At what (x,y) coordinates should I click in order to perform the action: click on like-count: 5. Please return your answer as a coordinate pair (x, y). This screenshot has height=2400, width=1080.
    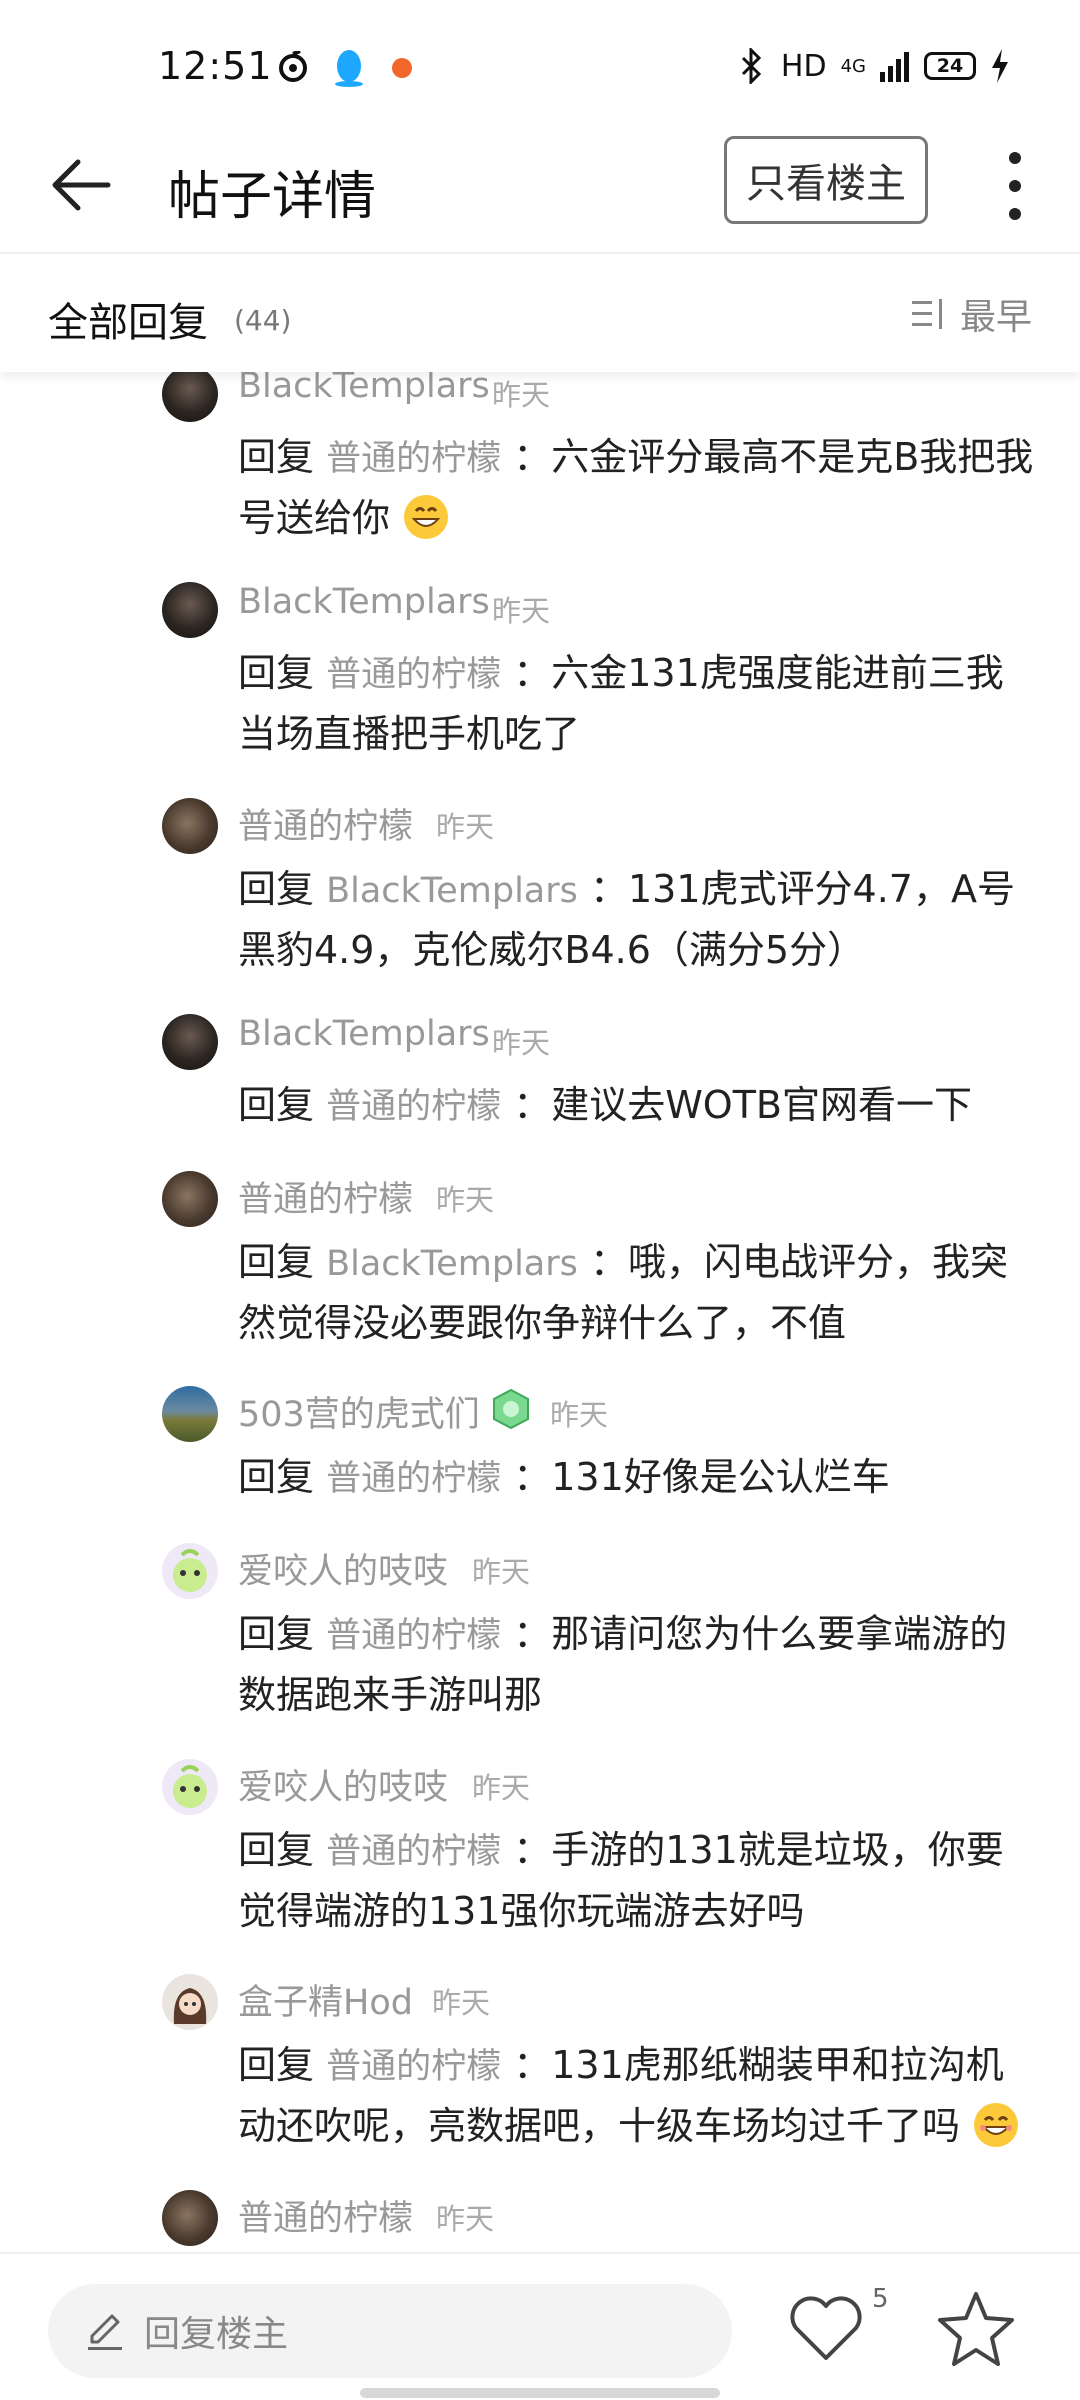
    Looking at the image, I should click on (880, 2299).